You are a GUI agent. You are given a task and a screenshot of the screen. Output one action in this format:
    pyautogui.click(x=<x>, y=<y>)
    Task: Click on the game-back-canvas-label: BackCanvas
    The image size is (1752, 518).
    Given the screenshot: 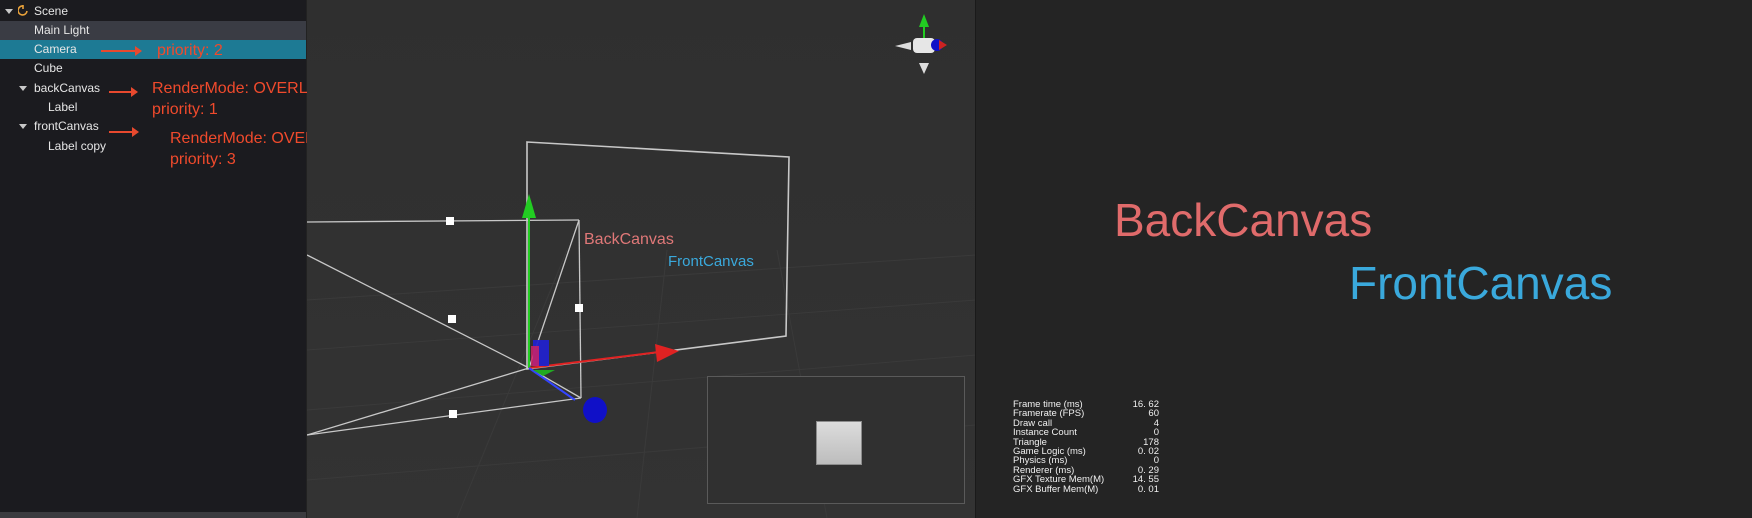 What is the action you would take?
    pyautogui.click(x=1243, y=220)
    